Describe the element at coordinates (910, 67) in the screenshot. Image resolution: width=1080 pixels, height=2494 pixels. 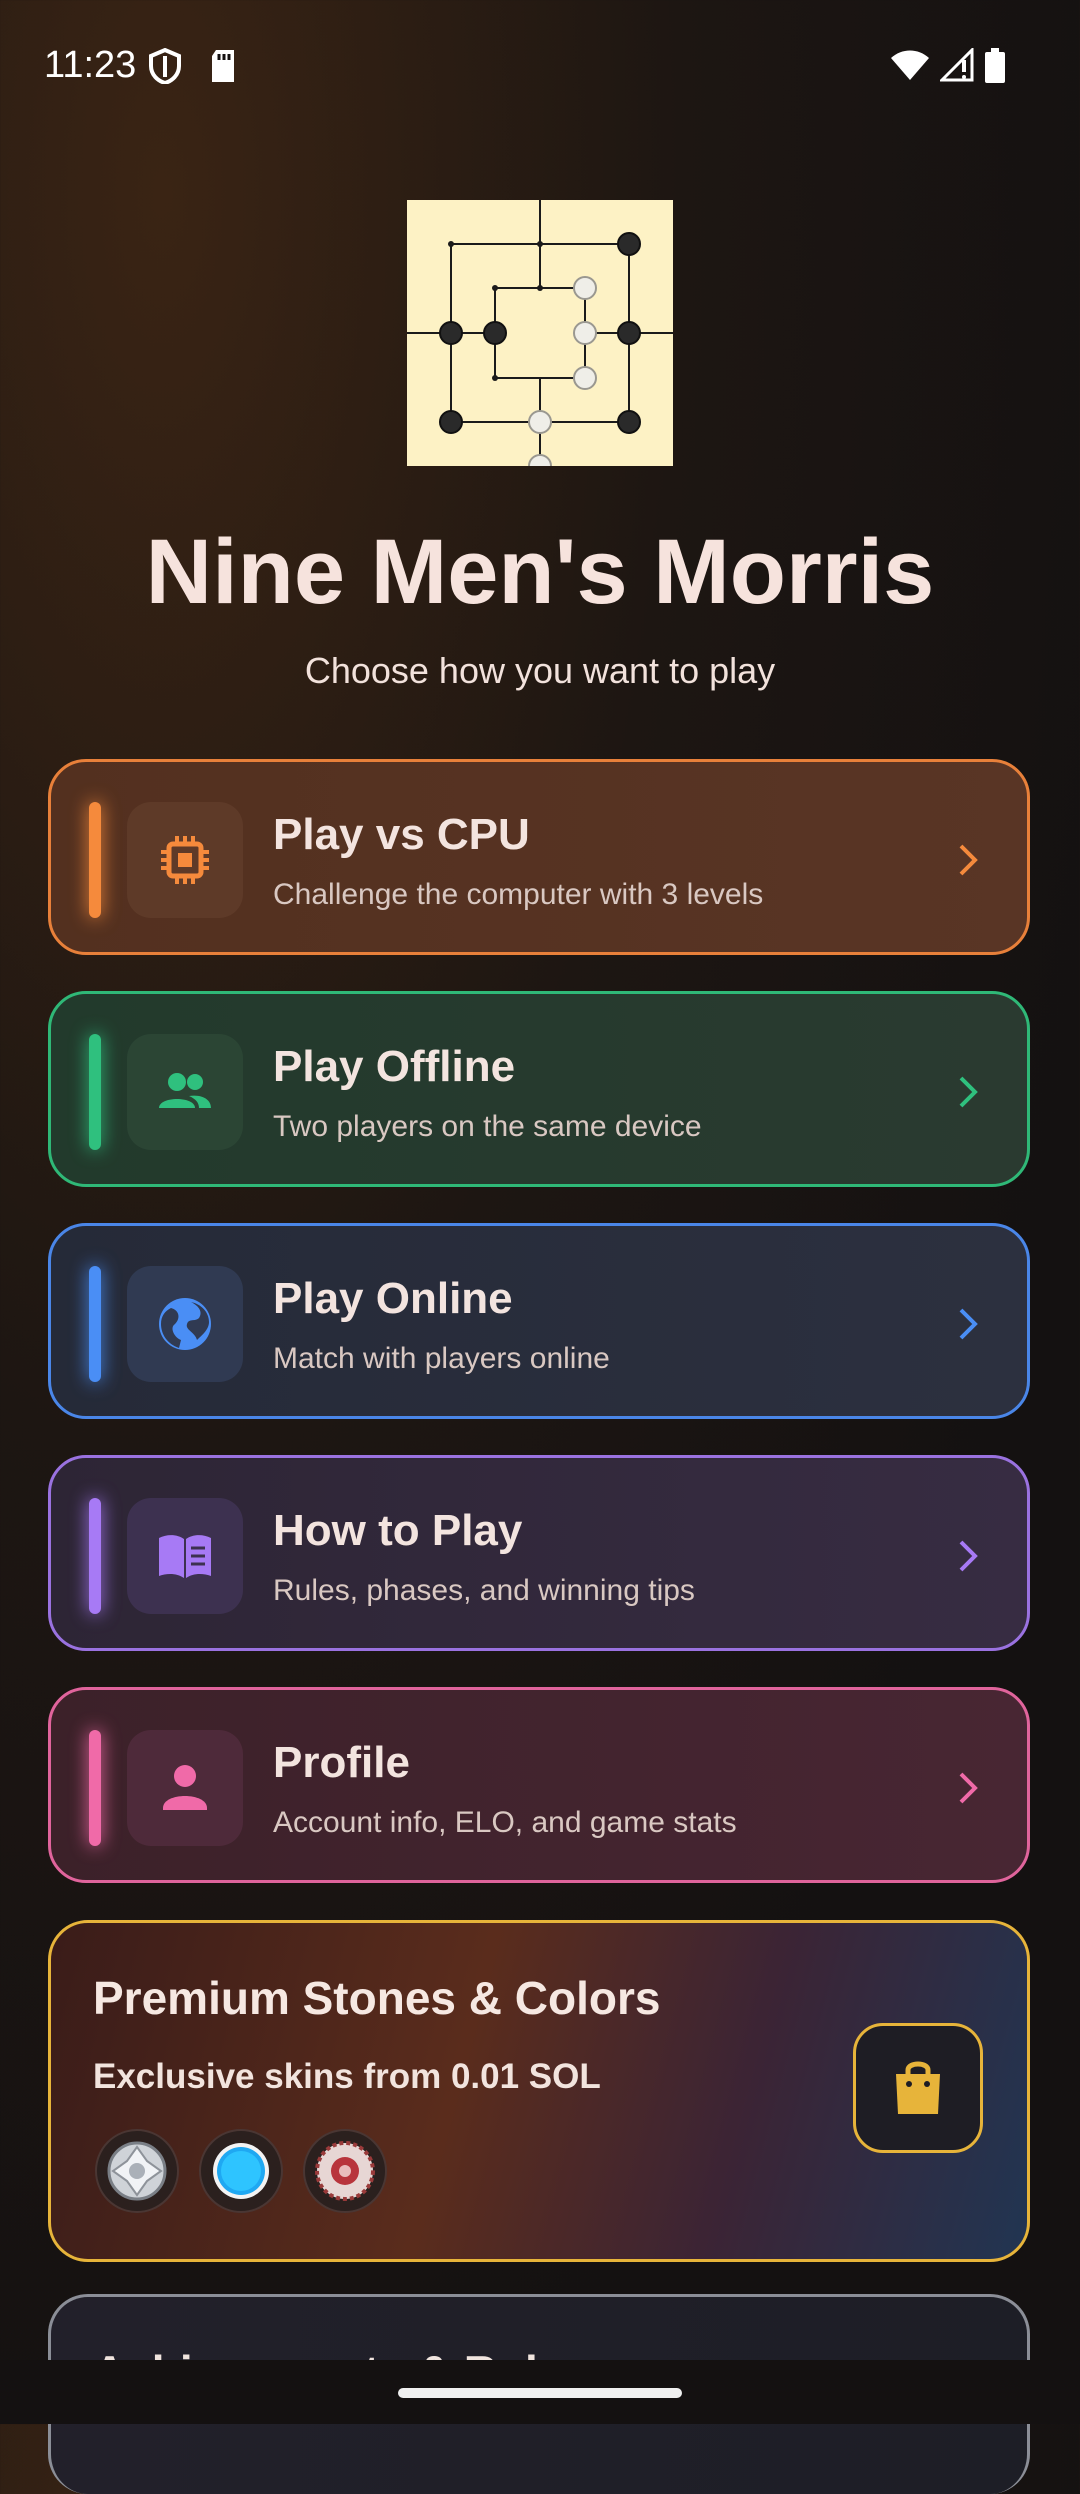
I see `wifi-icon` at that location.